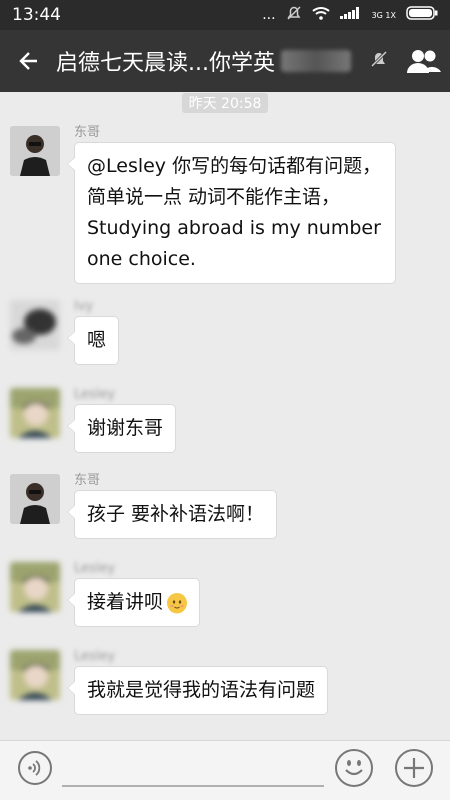  I want to click on blurred-title-suffix, so click(315, 61).